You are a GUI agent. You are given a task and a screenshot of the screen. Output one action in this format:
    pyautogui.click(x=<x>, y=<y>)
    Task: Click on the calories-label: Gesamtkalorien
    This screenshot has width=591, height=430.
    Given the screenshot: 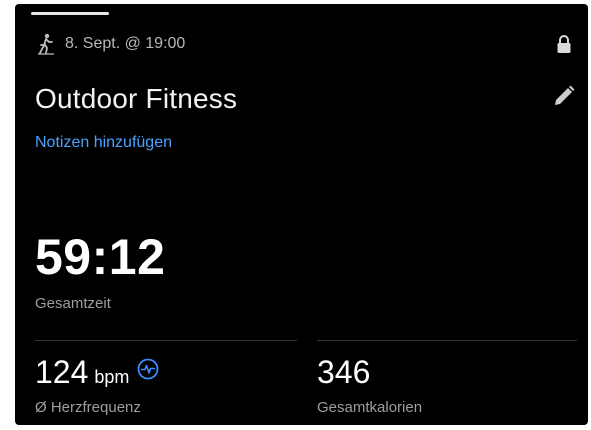 What is the action you would take?
    pyautogui.click(x=370, y=407)
    